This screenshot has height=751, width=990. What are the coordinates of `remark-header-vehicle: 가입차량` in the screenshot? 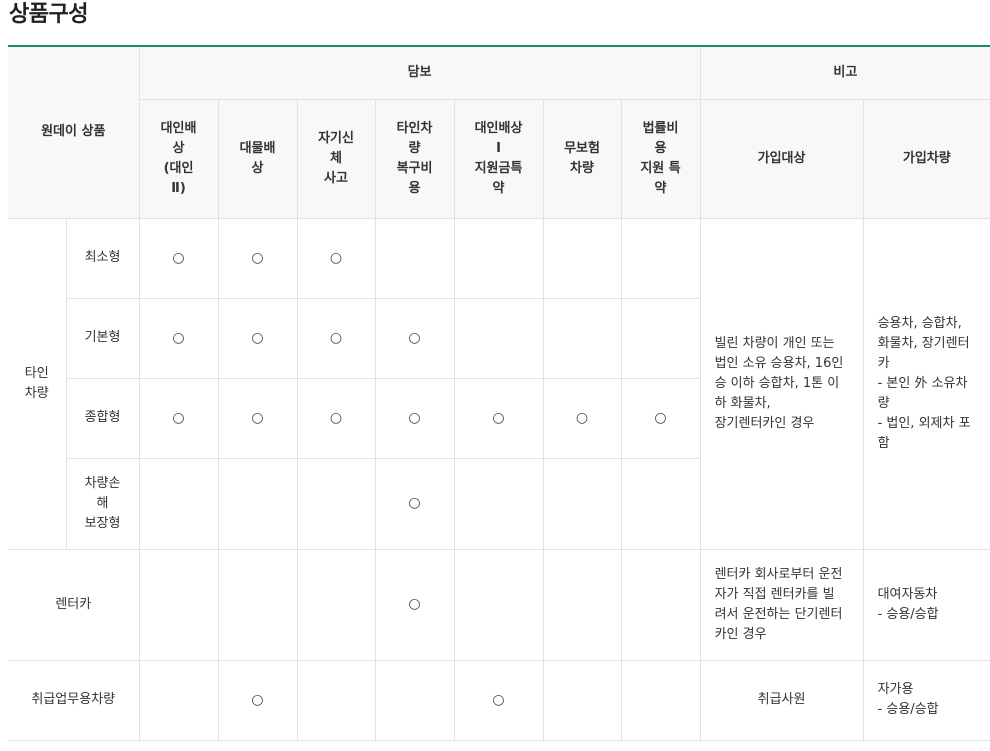 It's located at (926, 158).